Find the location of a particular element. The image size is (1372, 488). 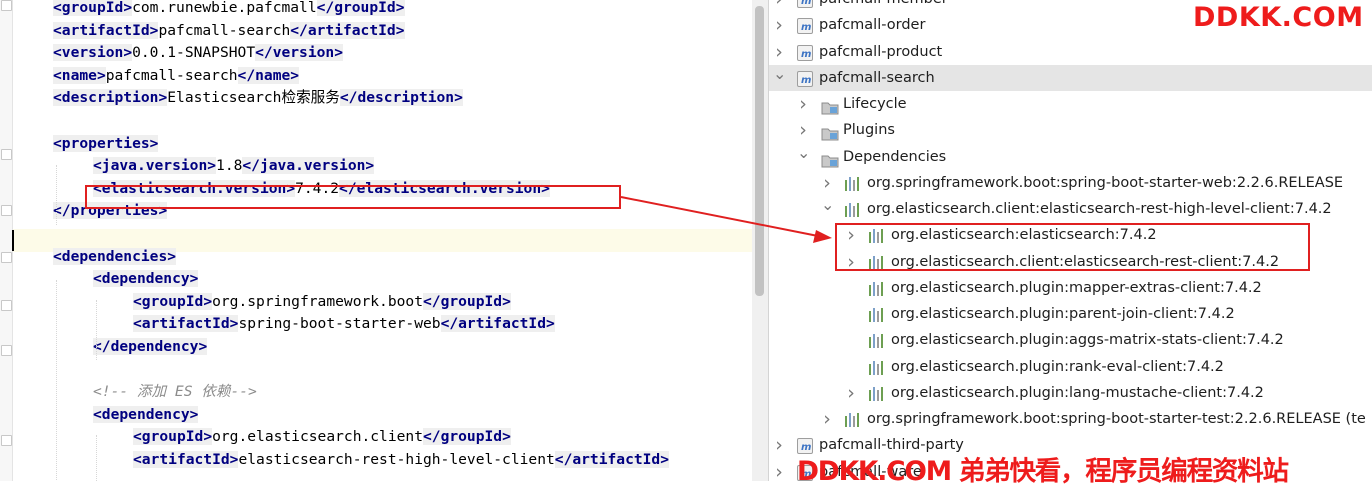

xml-tag-name: version is located at coordinates (303, 53).